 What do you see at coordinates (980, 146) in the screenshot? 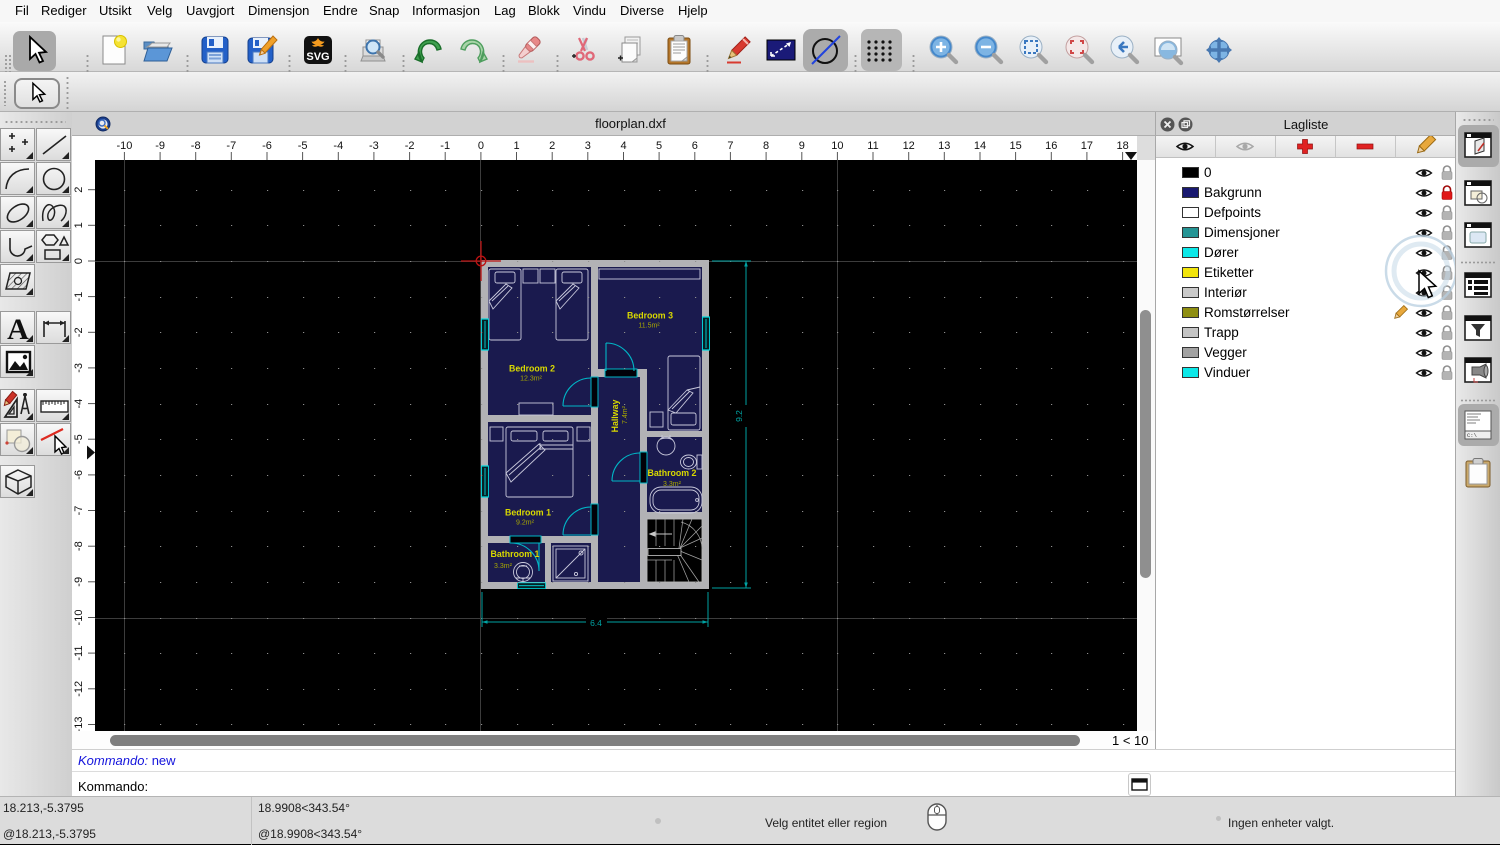
I see `svg-text: 14` at bounding box center [980, 146].